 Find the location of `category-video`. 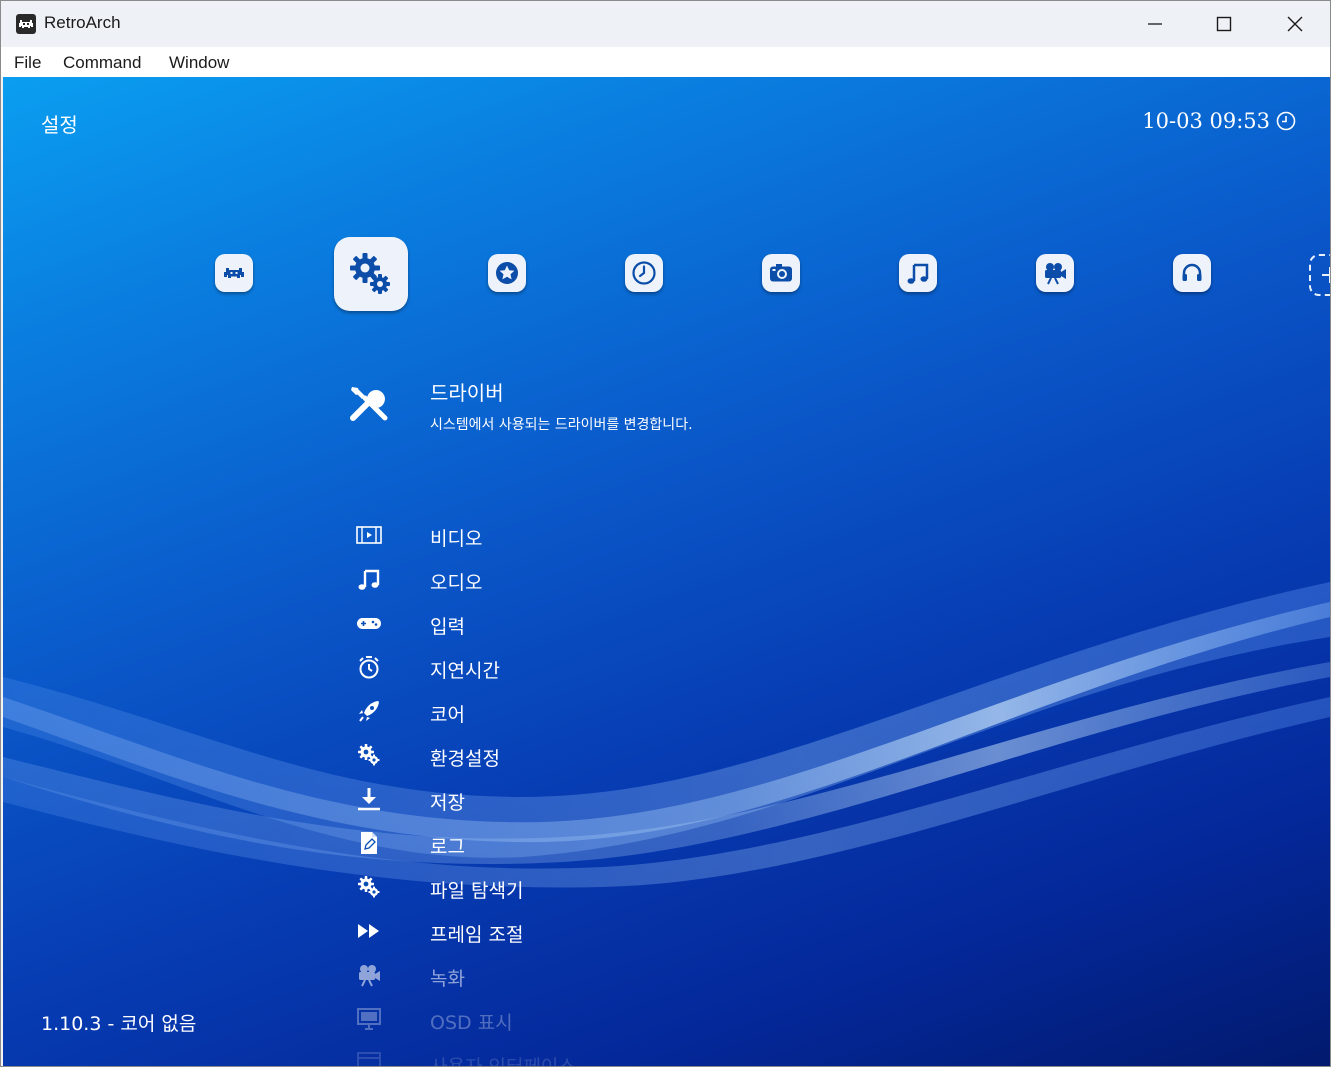

category-video is located at coordinates (1055, 273).